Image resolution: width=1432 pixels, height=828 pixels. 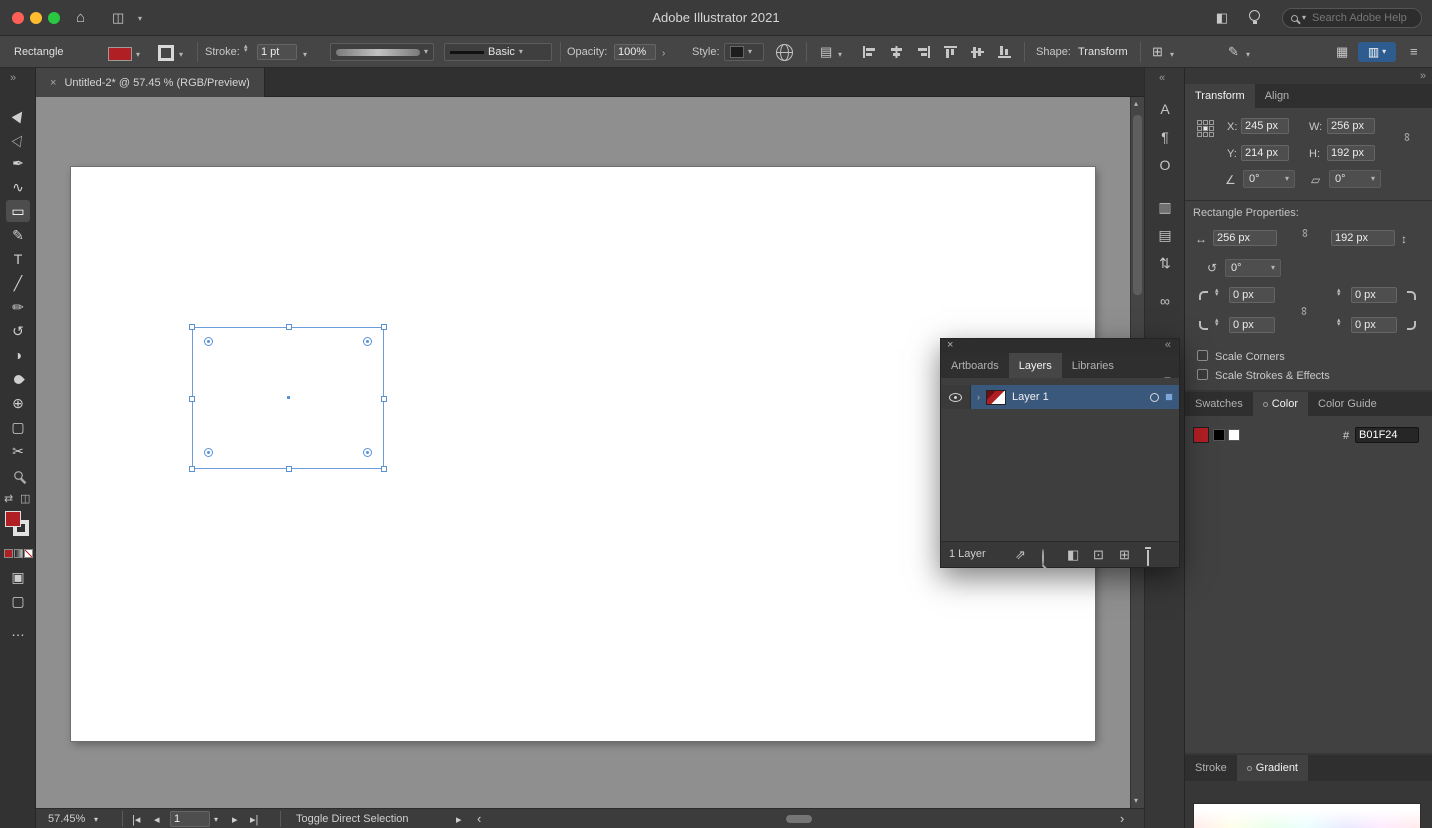 I want to click on rect-height-input, so click(x=1363, y=238).